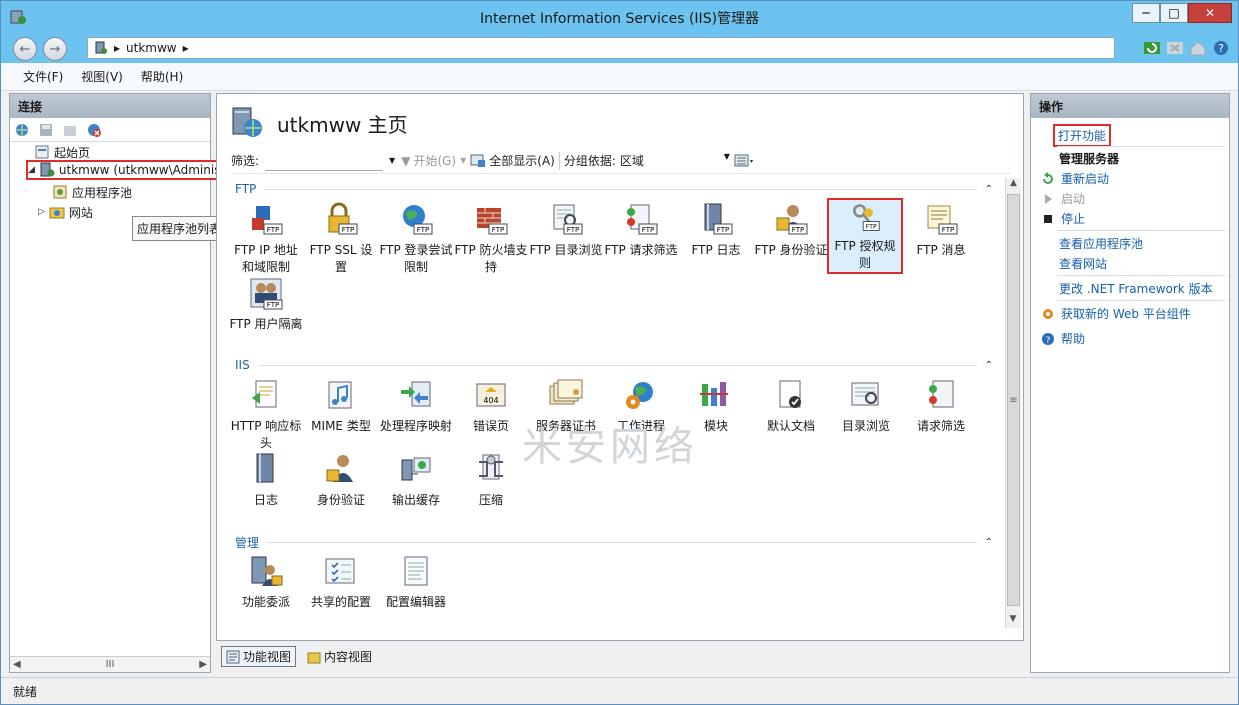  What do you see at coordinates (392, 160) in the screenshot?
I see `filter-dropdown-icon: ▼` at bounding box center [392, 160].